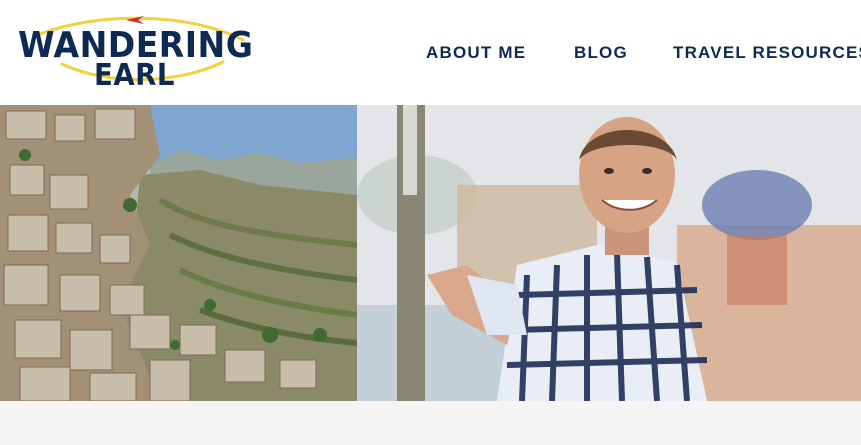  What do you see at coordinates (476, 53) in the screenshot?
I see `nav-item-about-me: ABOUT ME` at bounding box center [476, 53].